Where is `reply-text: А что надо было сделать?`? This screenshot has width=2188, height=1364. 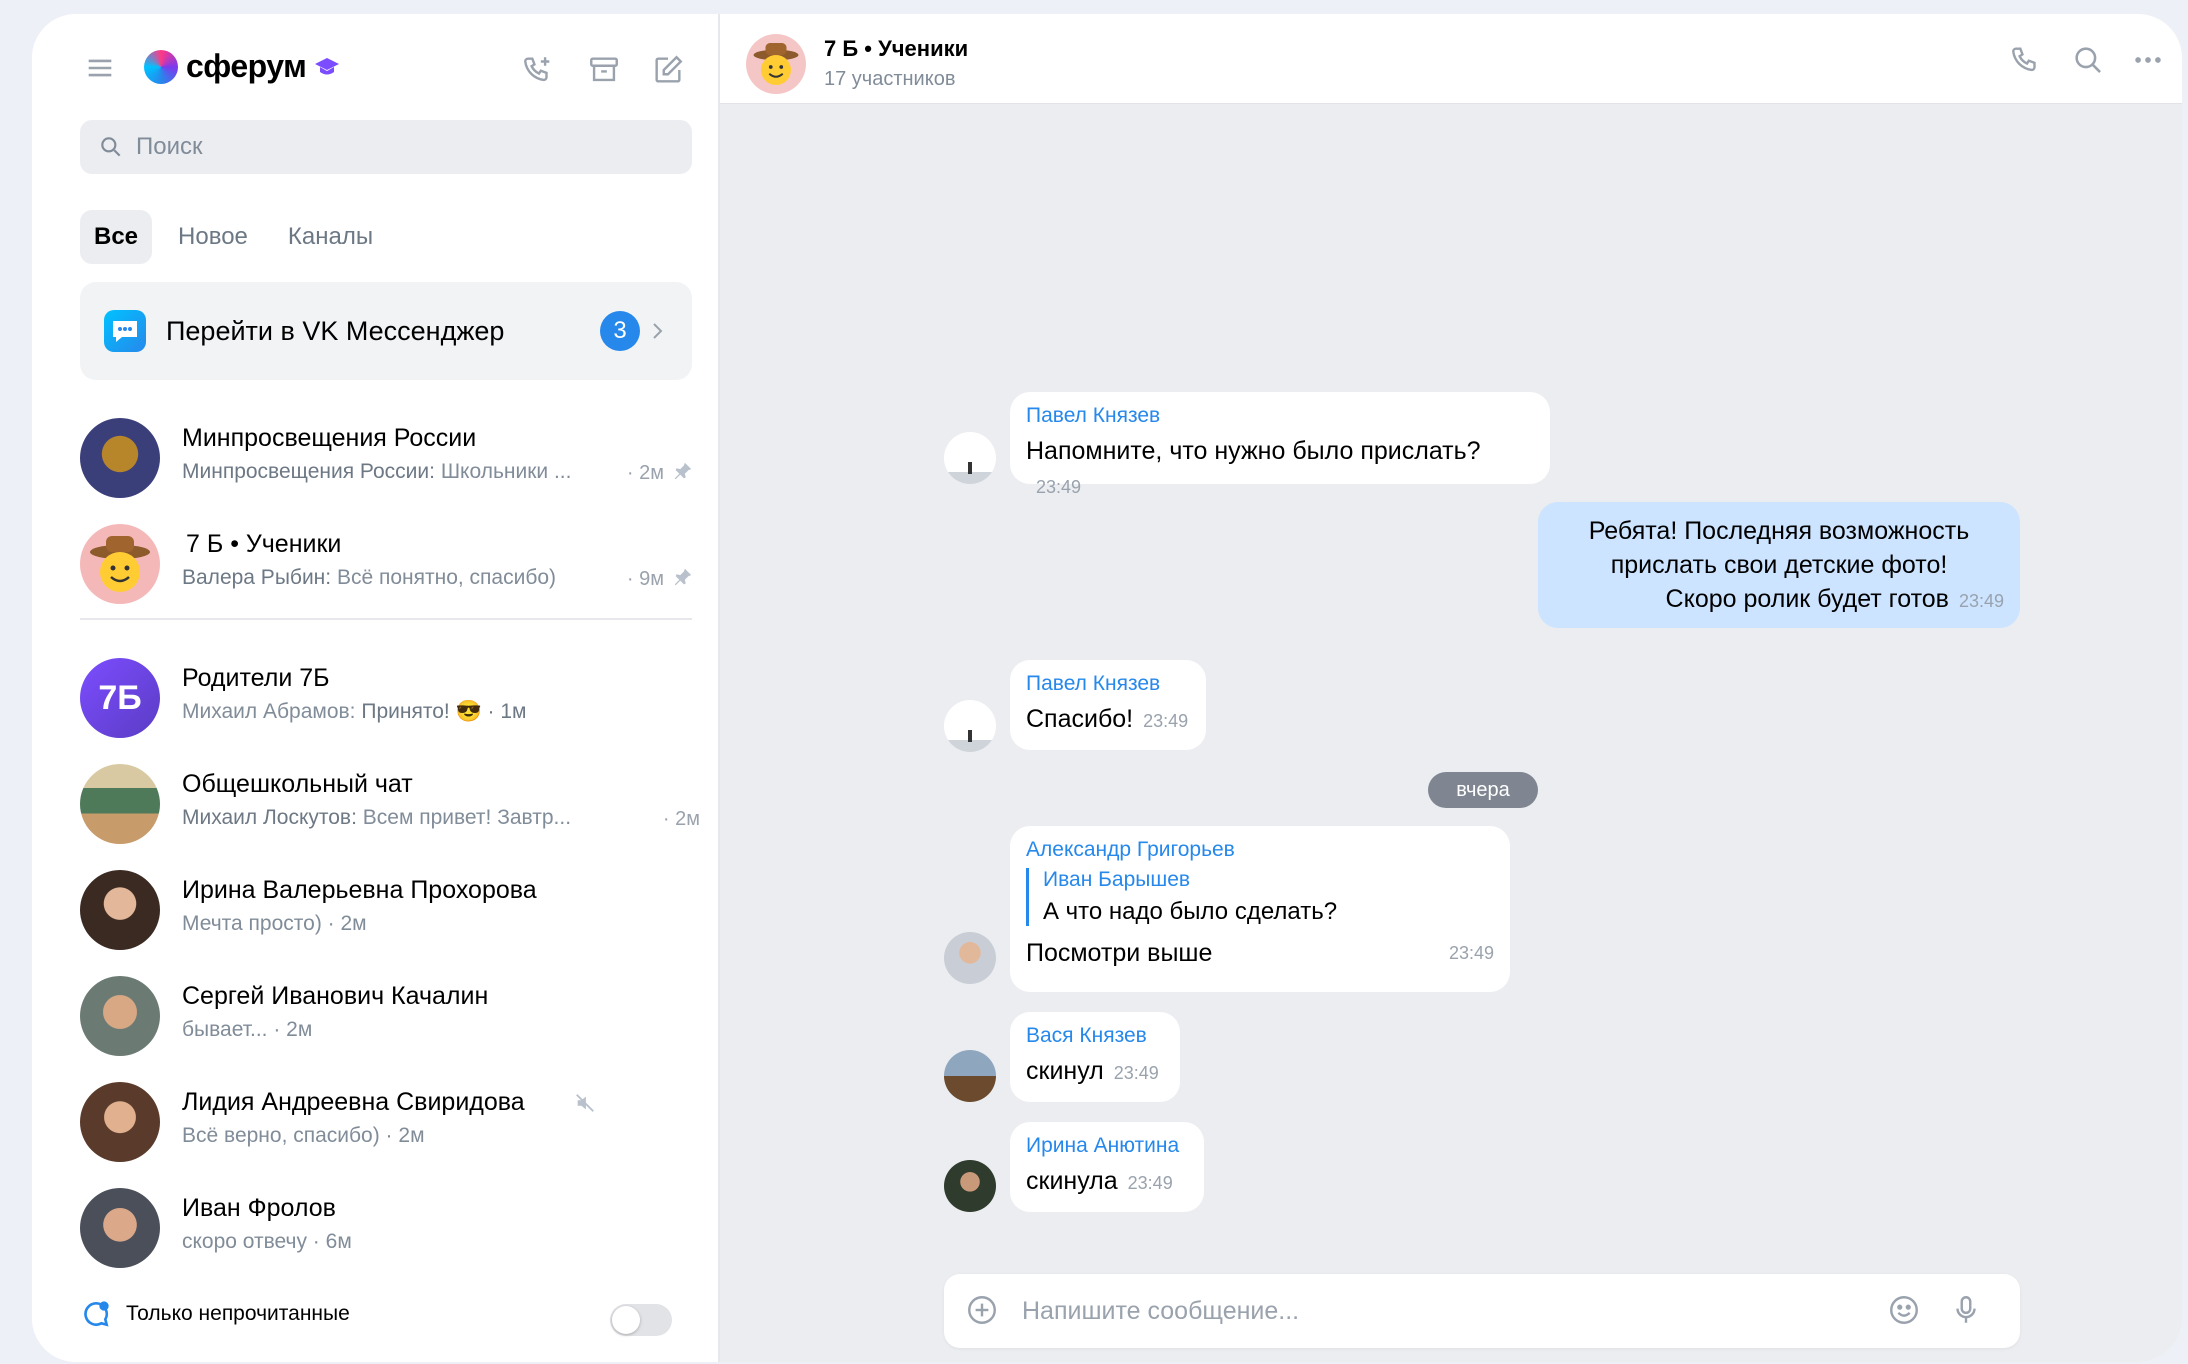 reply-text: А что надо было сделать? is located at coordinates (1190, 911).